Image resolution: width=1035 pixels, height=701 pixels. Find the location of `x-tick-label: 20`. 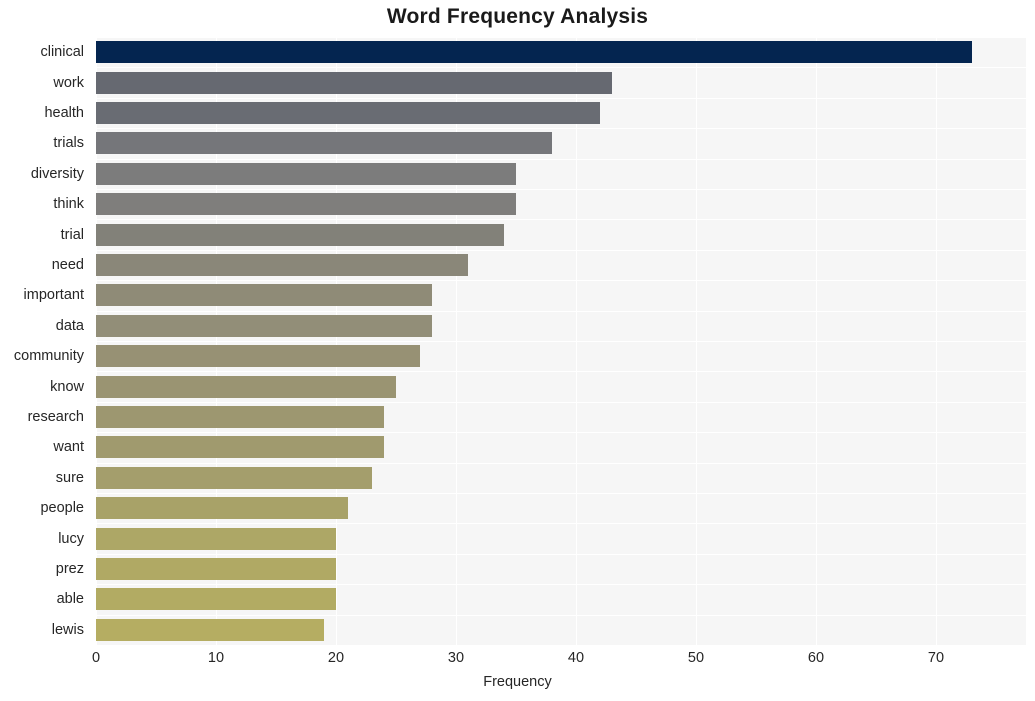

x-tick-label: 20 is located at coordinates (336, 658).